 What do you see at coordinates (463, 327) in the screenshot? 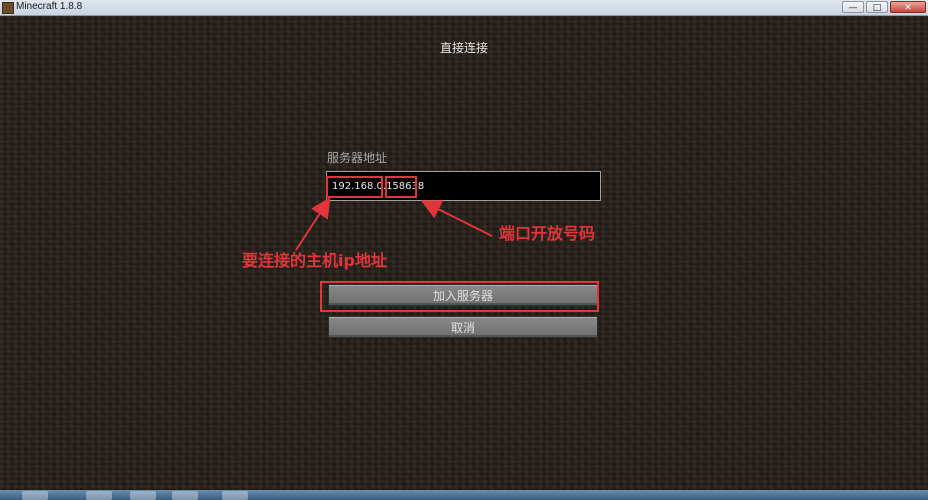
I see `cancel-button: 取消` at bounding box center [463, 327].